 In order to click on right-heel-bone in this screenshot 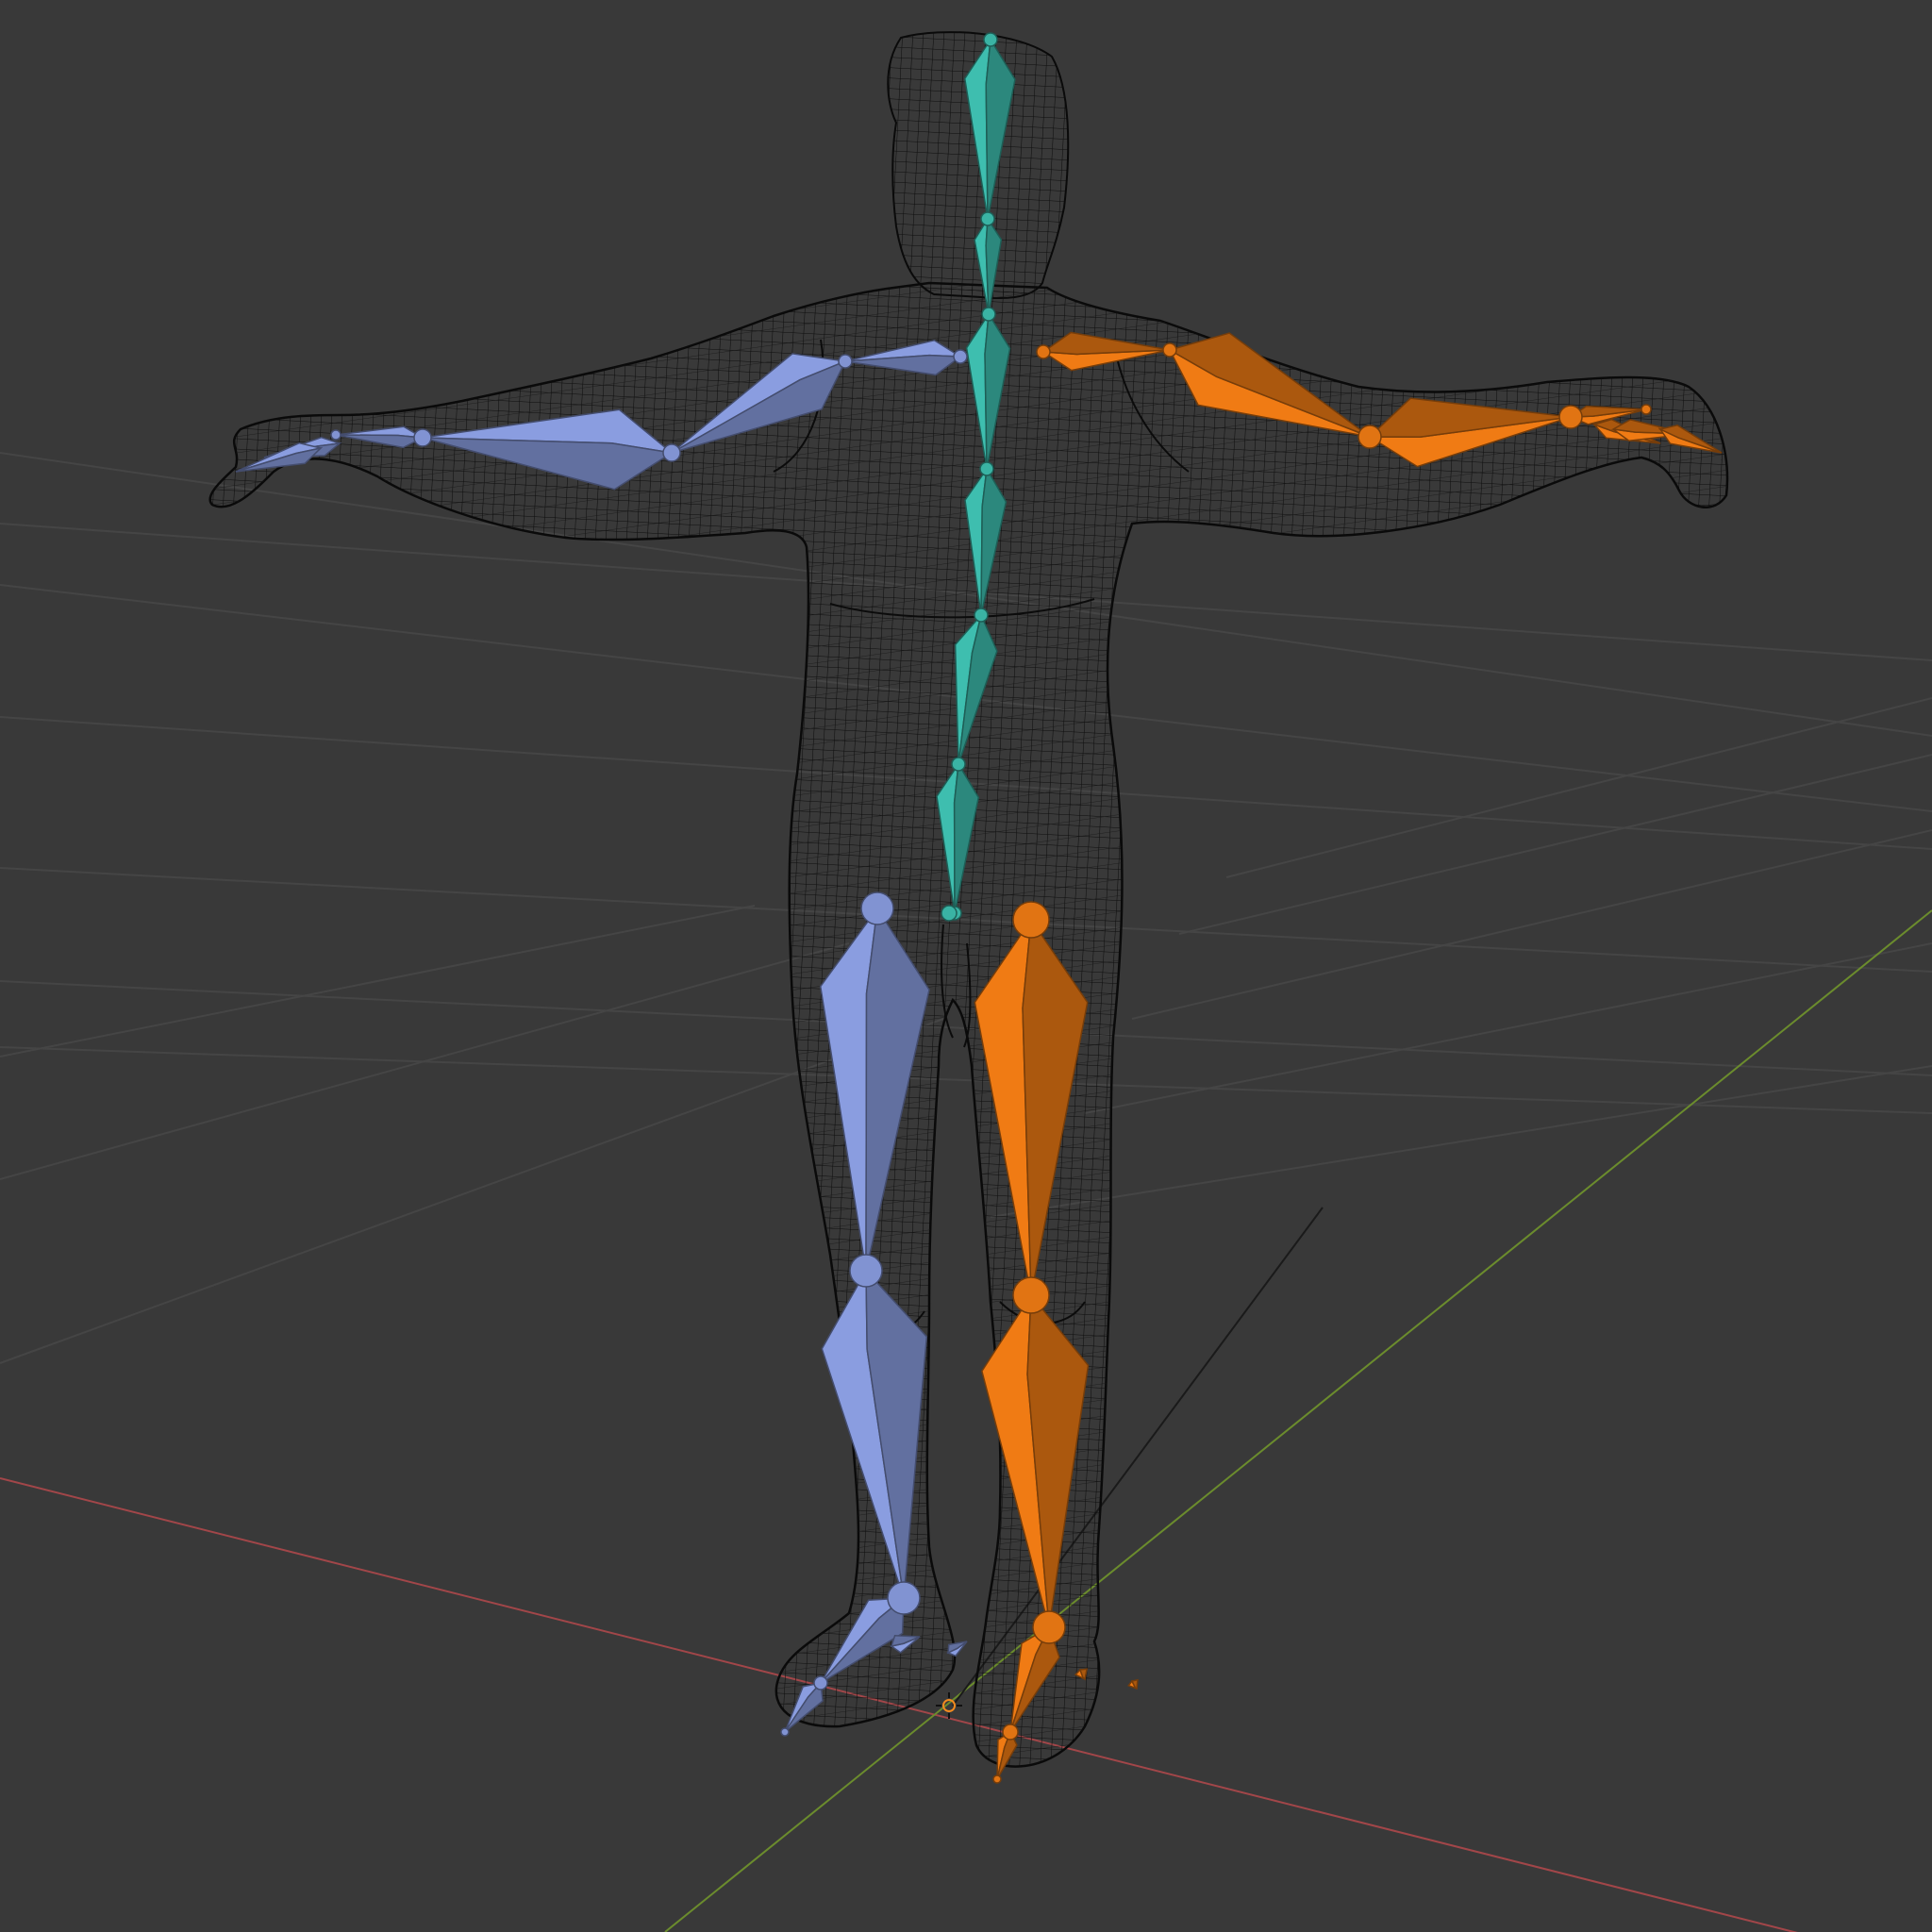, I will do `click(1133, 1684)`.